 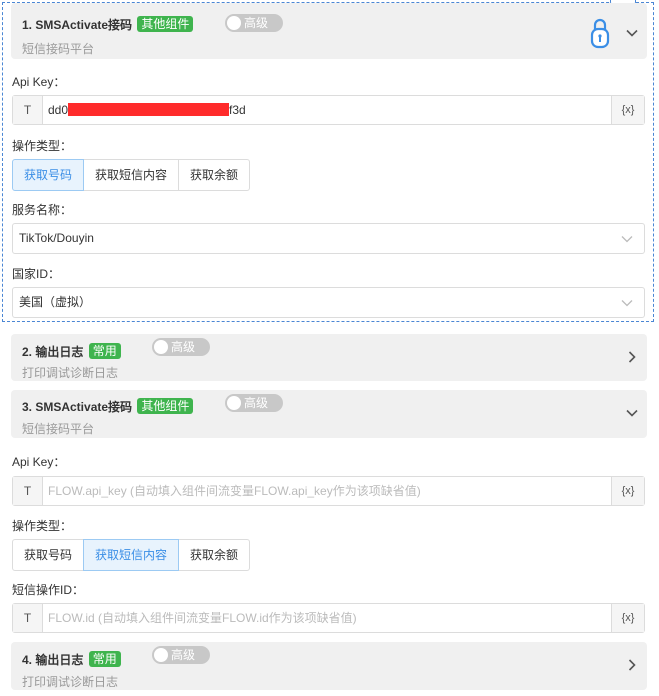 I want to click on block-4-title-text: 4. 输出日志, so click(x=53, y=660).